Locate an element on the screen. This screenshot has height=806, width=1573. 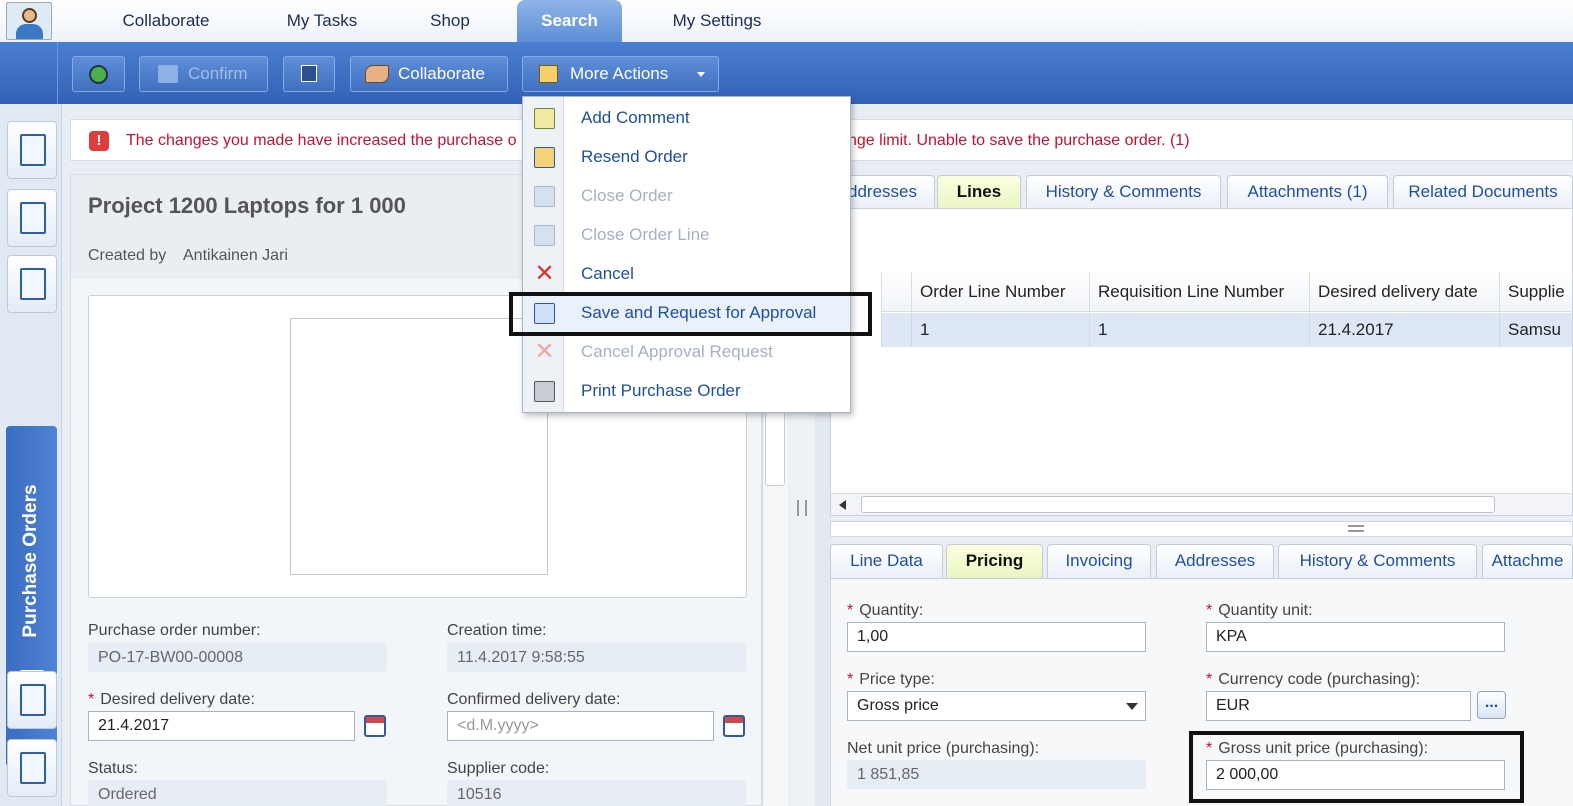
nav-tab-my-tasks: My Tasks is located at coordinates (322, 21).